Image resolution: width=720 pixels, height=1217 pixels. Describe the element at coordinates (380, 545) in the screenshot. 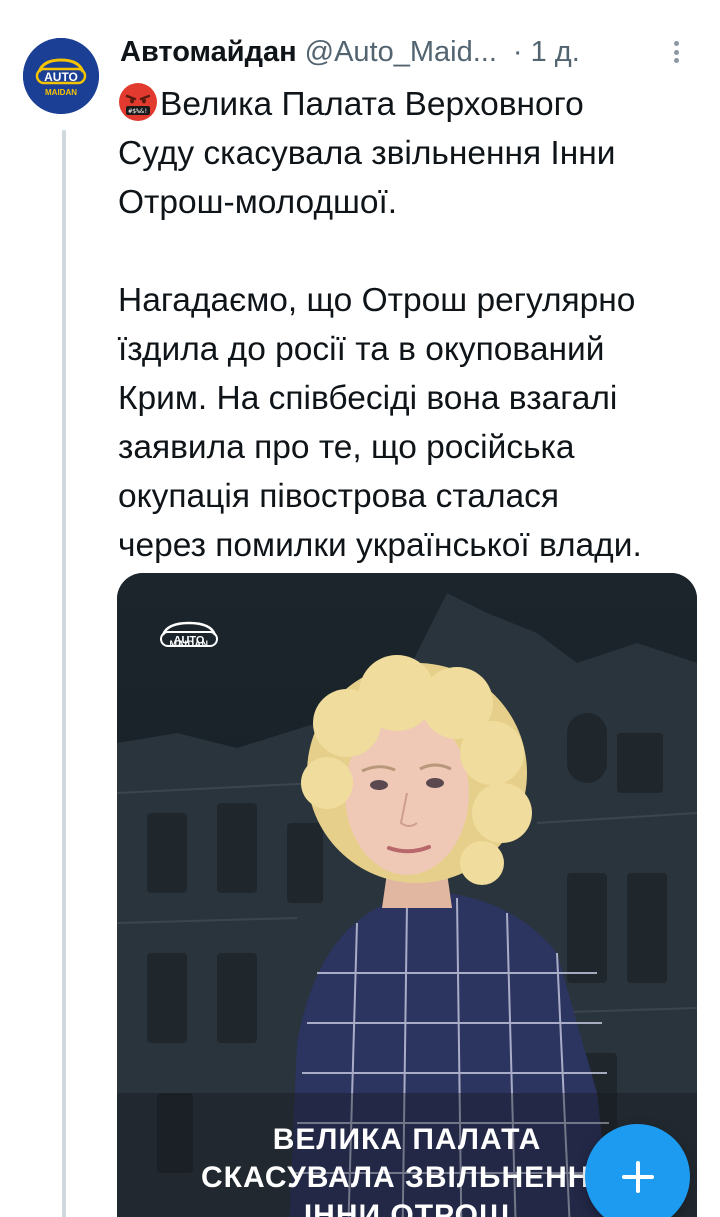

I see `tweet-line: через помилки української влади.` at that location.